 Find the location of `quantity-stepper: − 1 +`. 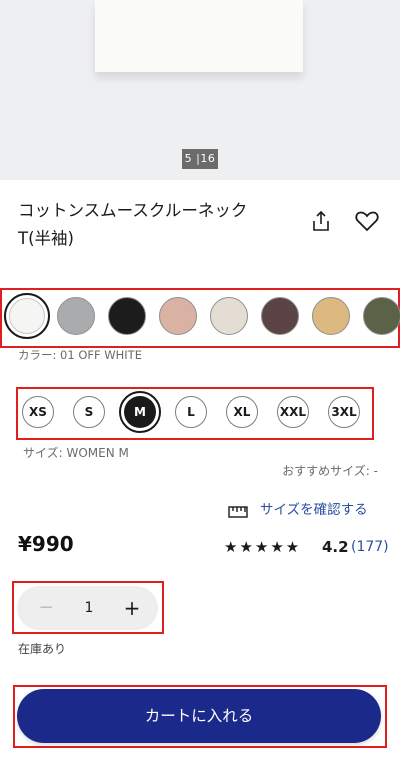

quantity-stepper: − 1 + is located at coordinates (87, 608).